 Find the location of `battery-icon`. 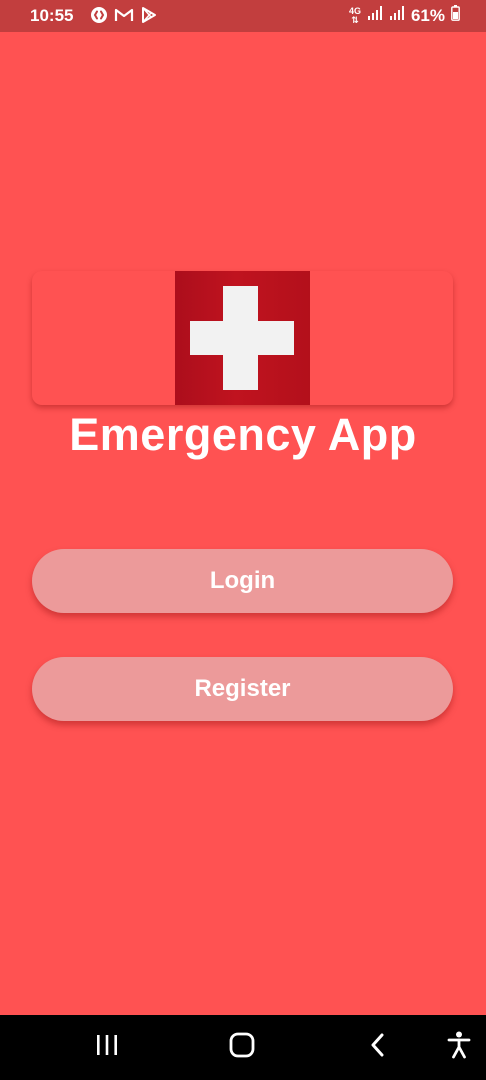

battery-icon is located at coordinates (455, 15).